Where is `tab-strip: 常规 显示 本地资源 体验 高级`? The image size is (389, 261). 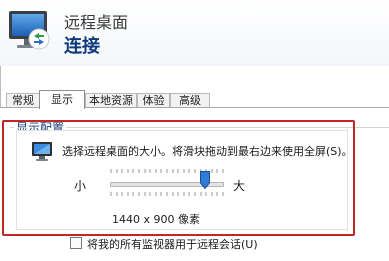
tab-strip: 常规 显示 本地资源 体验 高级 is located at coordinates (194, 99).